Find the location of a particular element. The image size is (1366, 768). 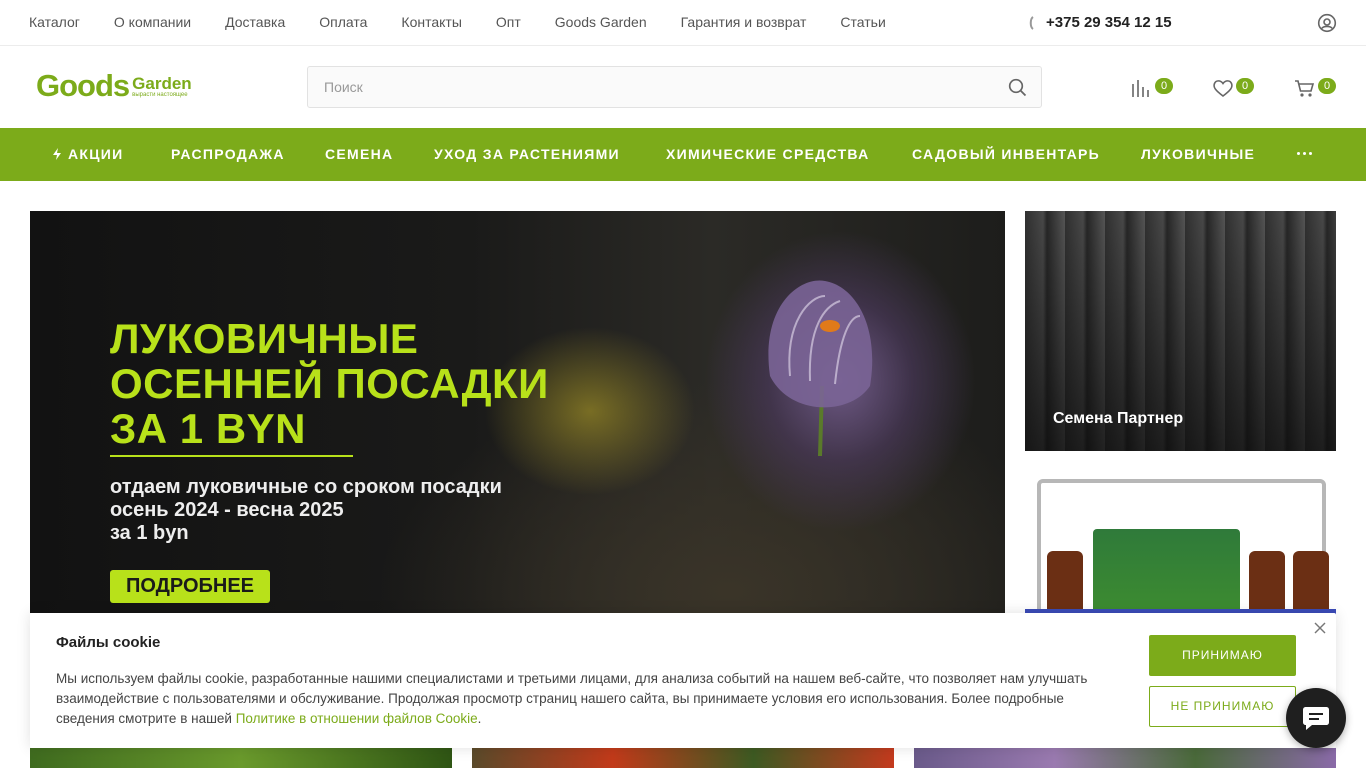

cat-sales-label: АКЦИИ is located at coordinates (96, 154).